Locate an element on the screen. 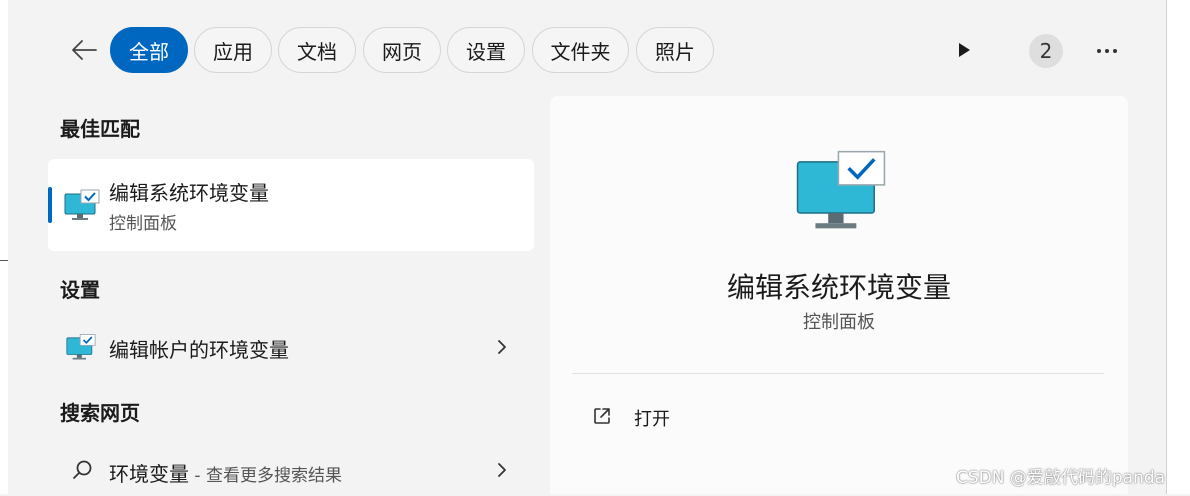 The image size is (1190, 496). filter-all: 全部 is located at coordinates (149, 50).